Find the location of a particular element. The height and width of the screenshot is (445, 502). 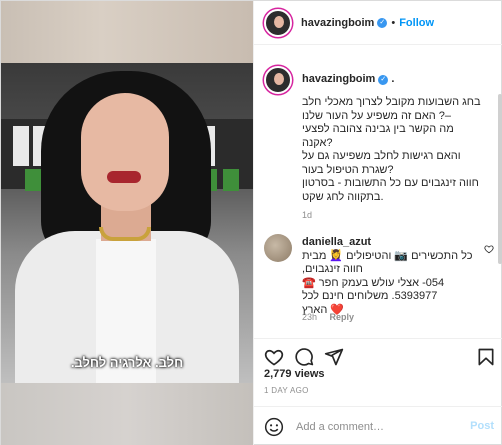

views-count: 2,779 views is located at coordinates (294, 374).